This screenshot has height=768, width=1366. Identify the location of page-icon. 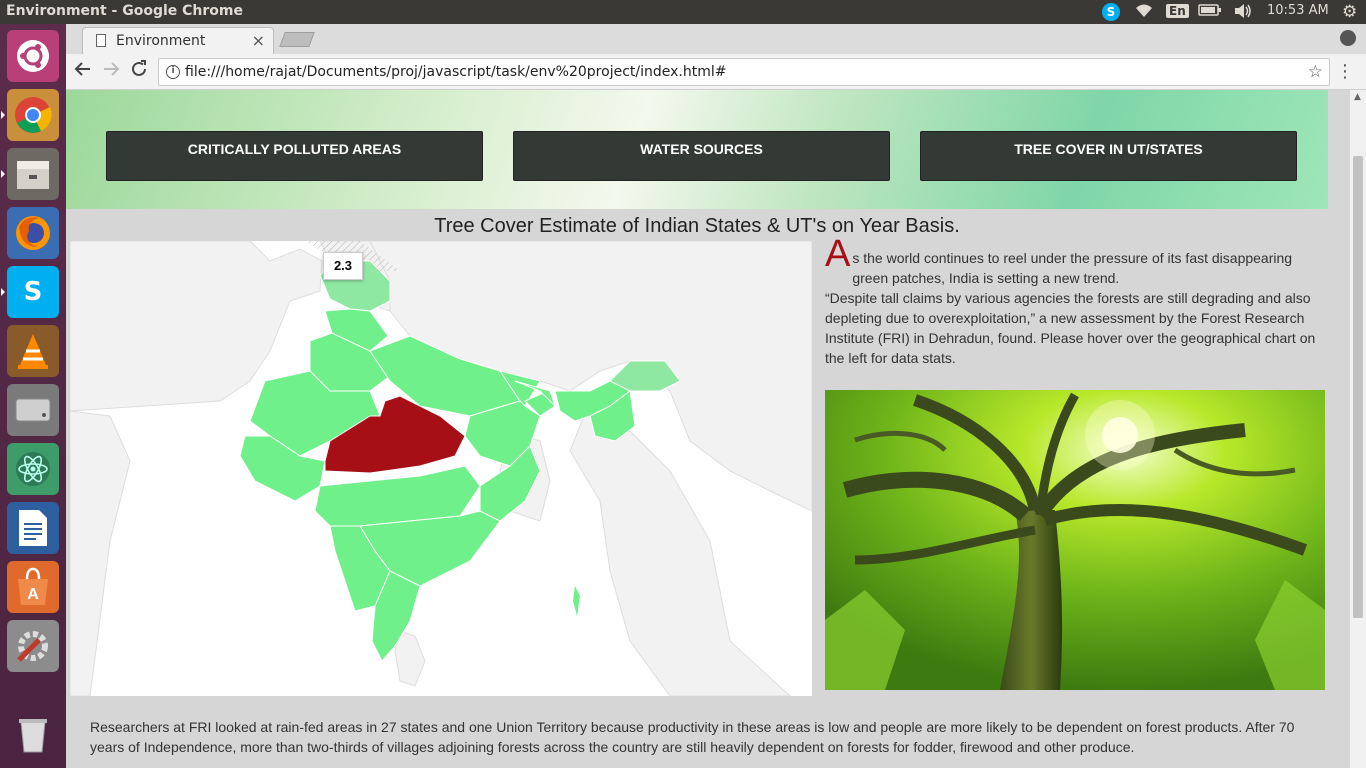
(101, 40).